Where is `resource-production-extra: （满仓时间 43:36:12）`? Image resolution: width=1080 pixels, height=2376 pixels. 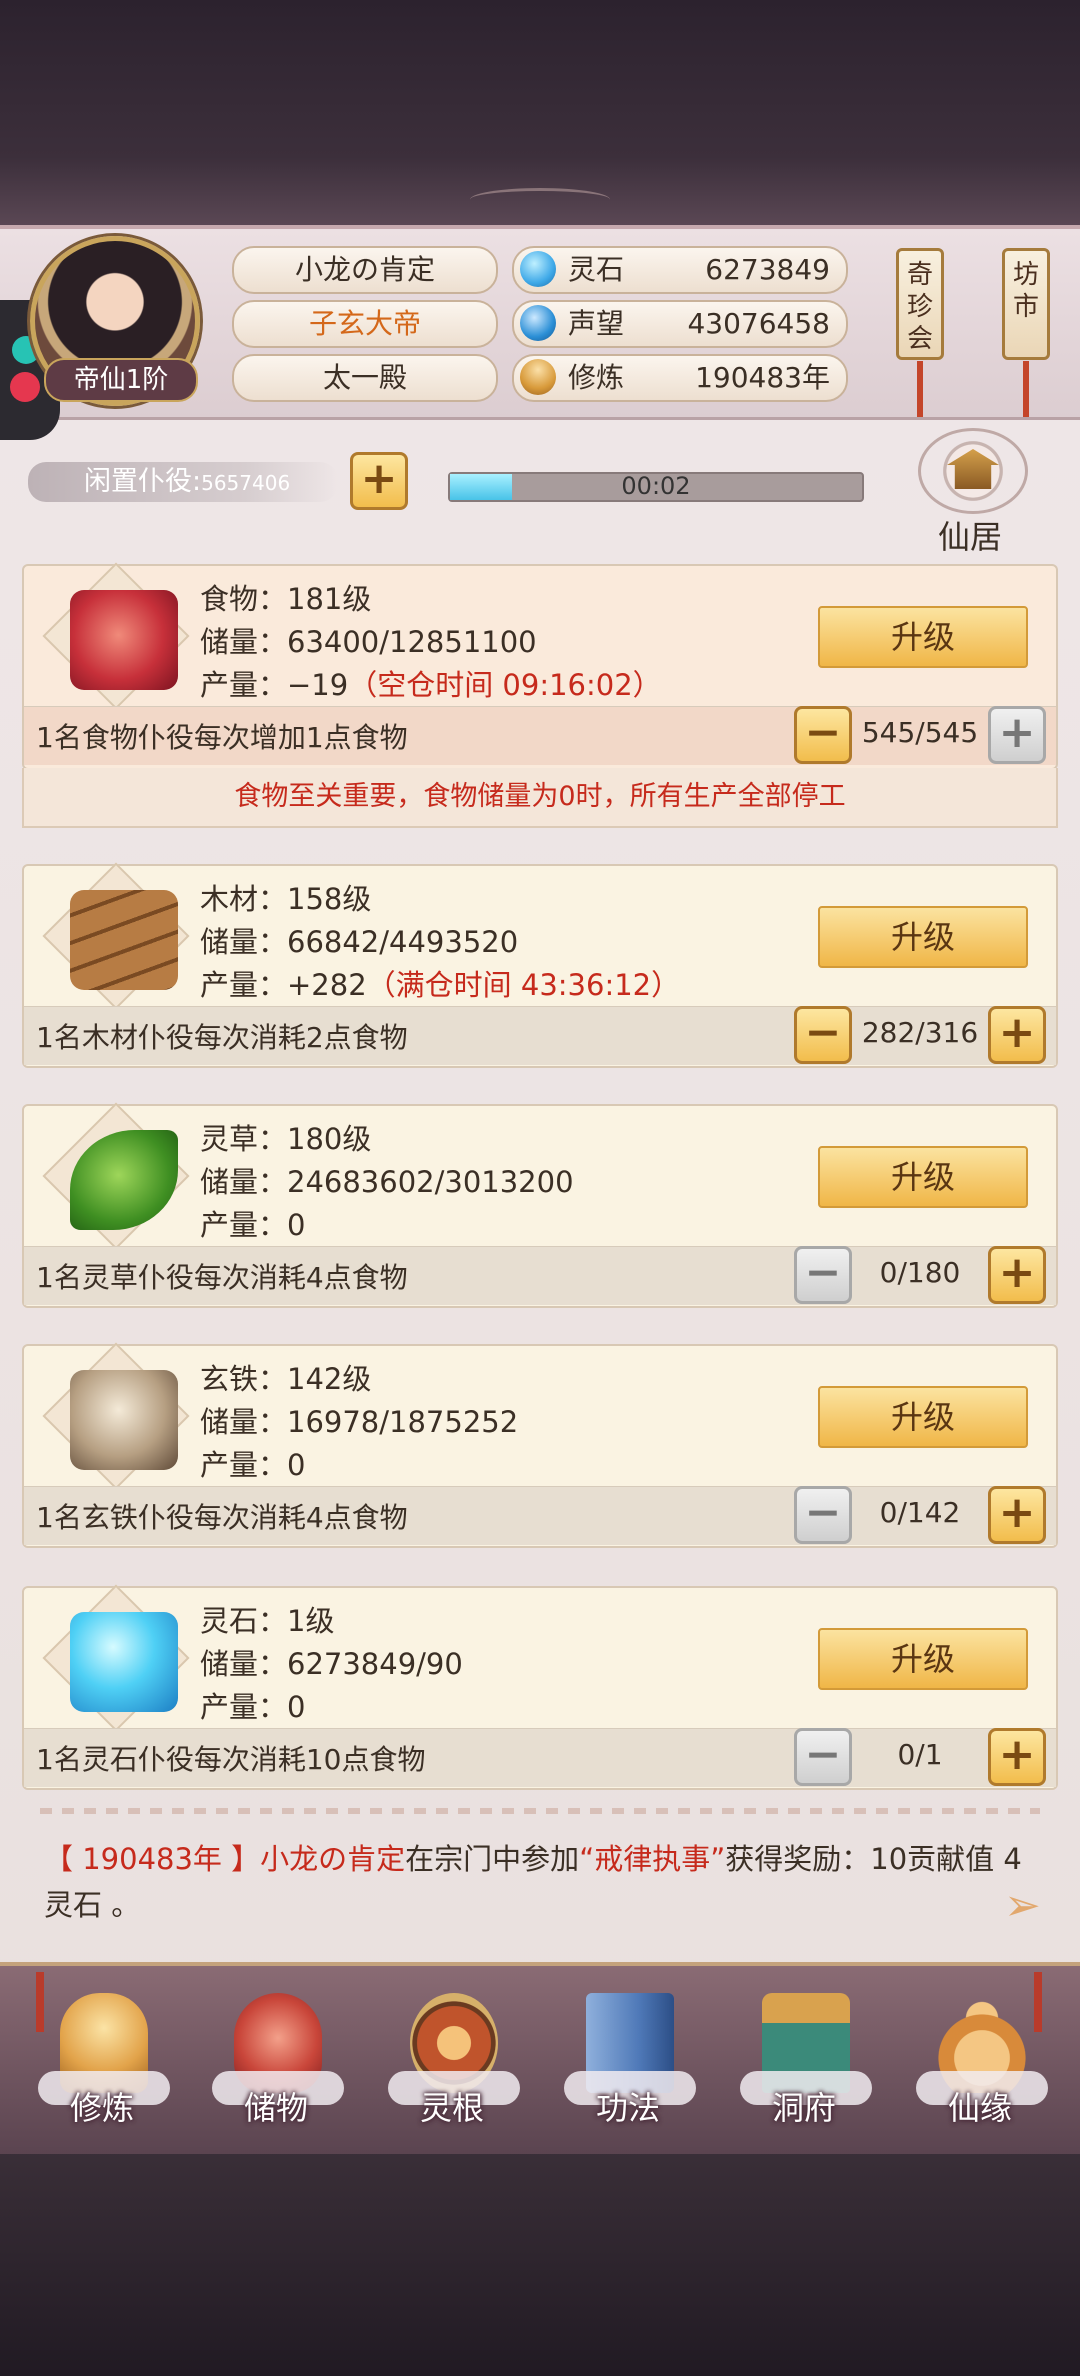 resource-production-extra: （满仓时间 43:36:12） is located at coordinates (523, 985).